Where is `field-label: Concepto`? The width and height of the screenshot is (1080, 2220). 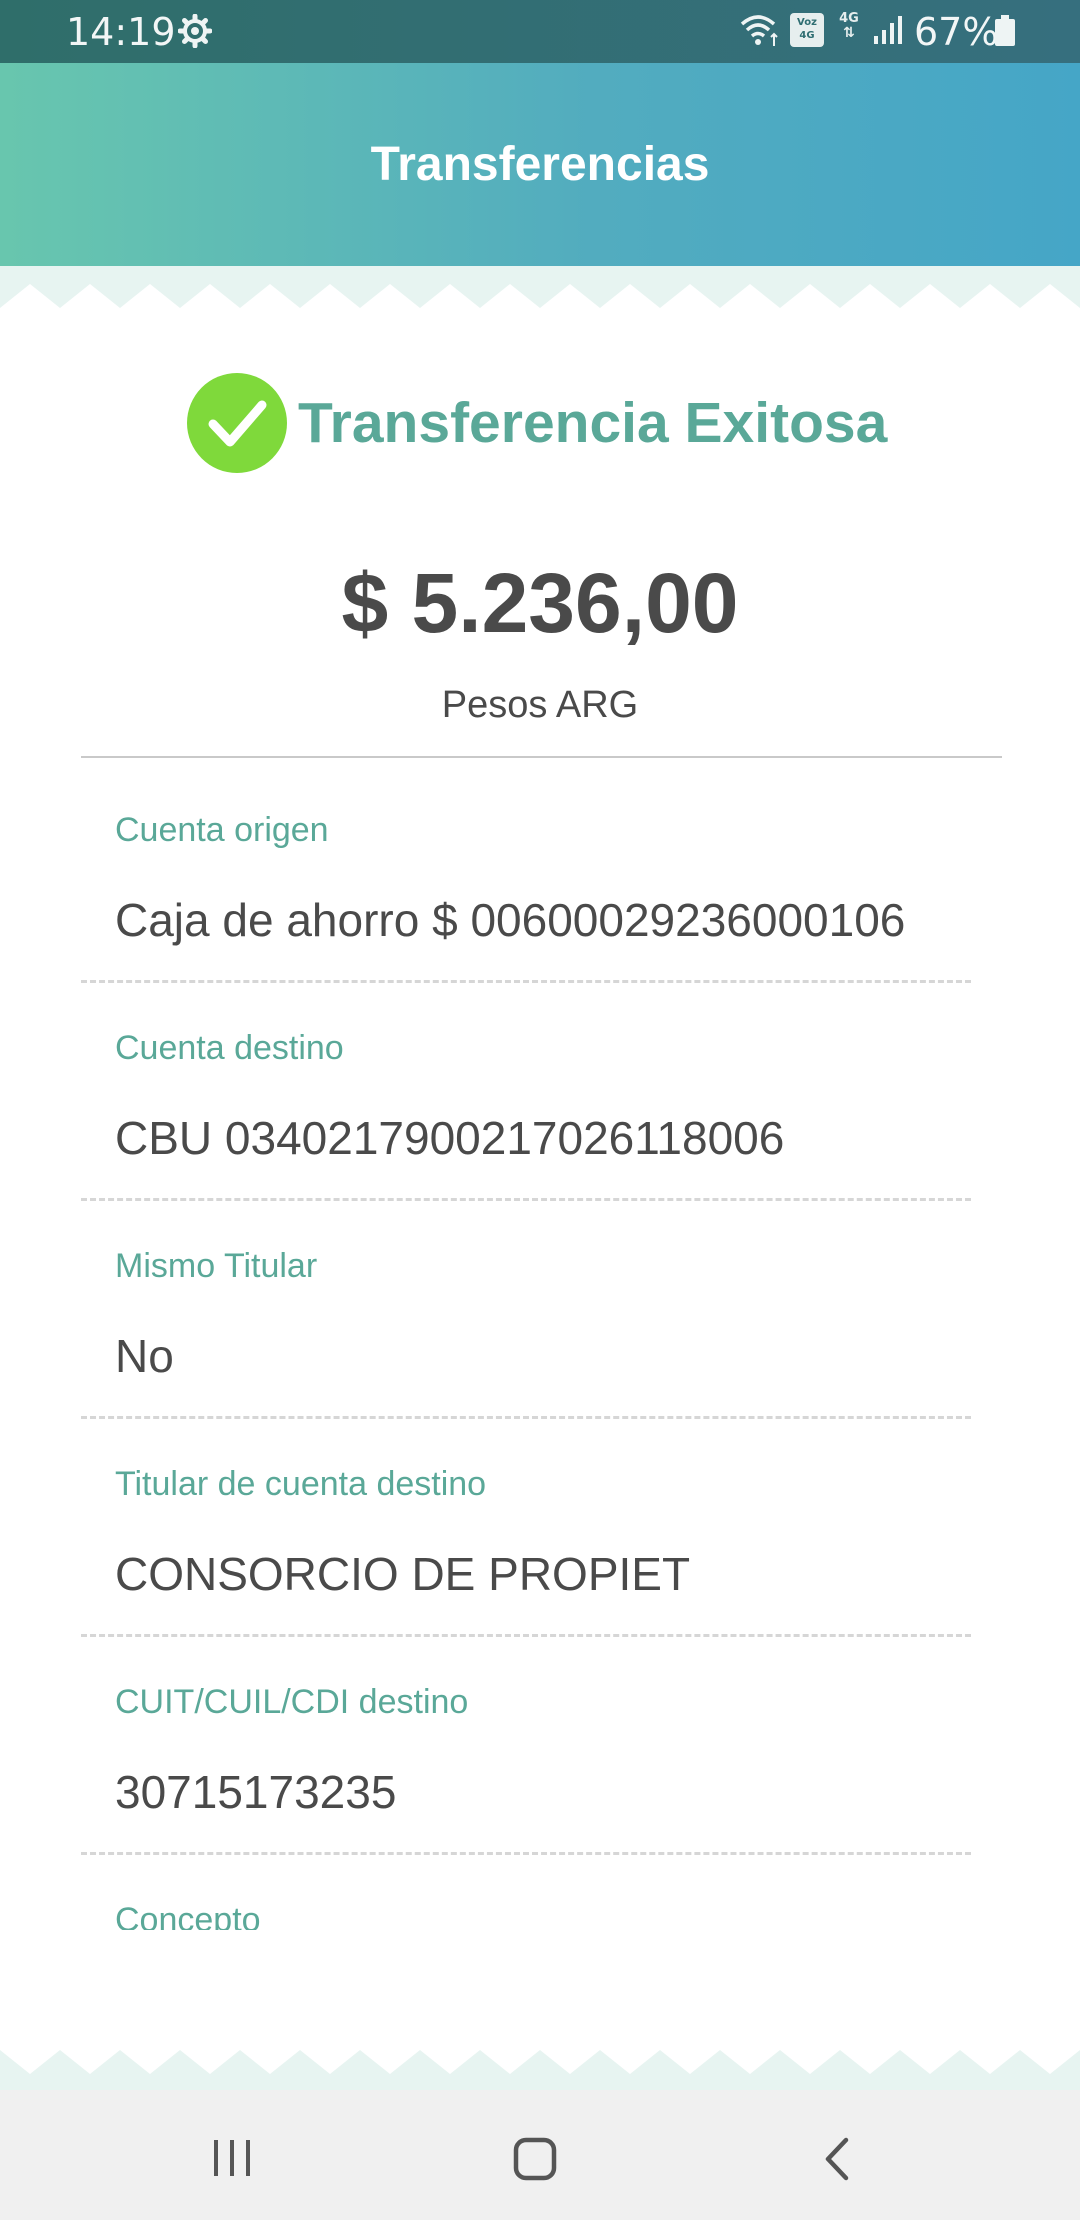 field-label: Concepto is located at coordinates (188, 1915).